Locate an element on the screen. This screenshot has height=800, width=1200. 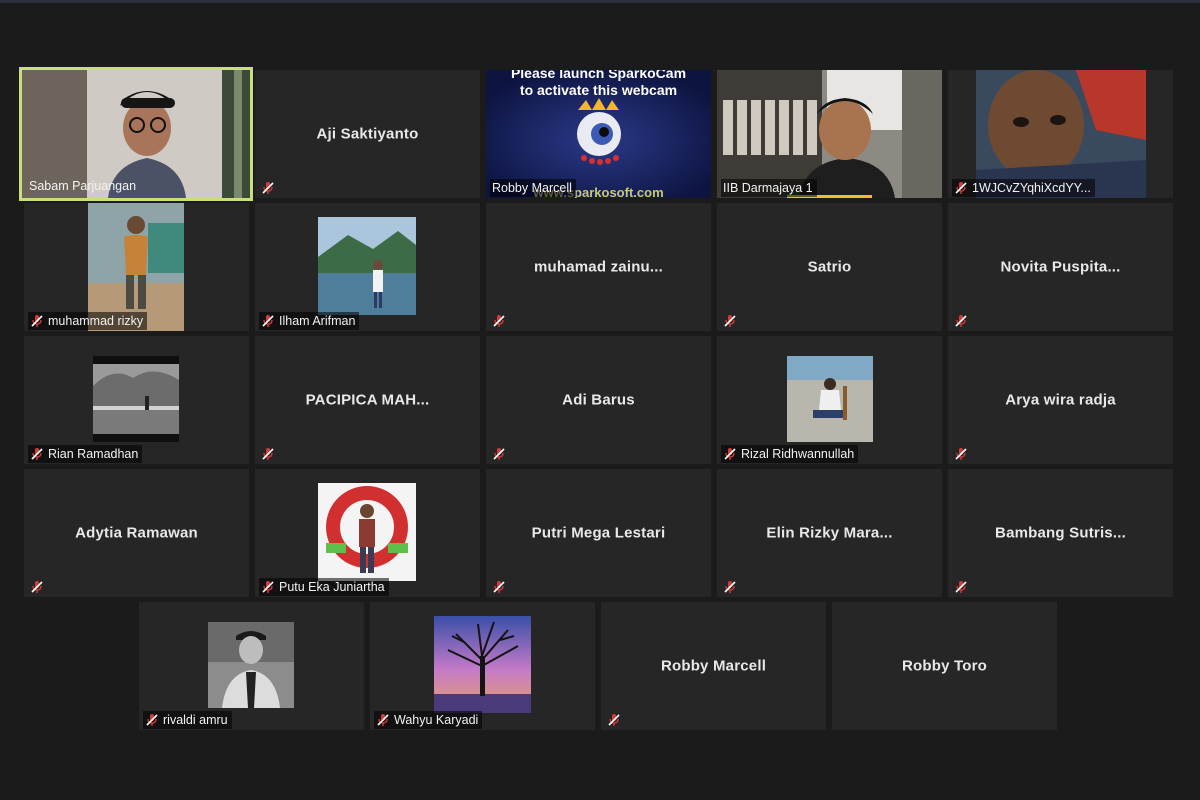
participant-nameplate: Ilham Arifman is located at coordinates (309, 321).